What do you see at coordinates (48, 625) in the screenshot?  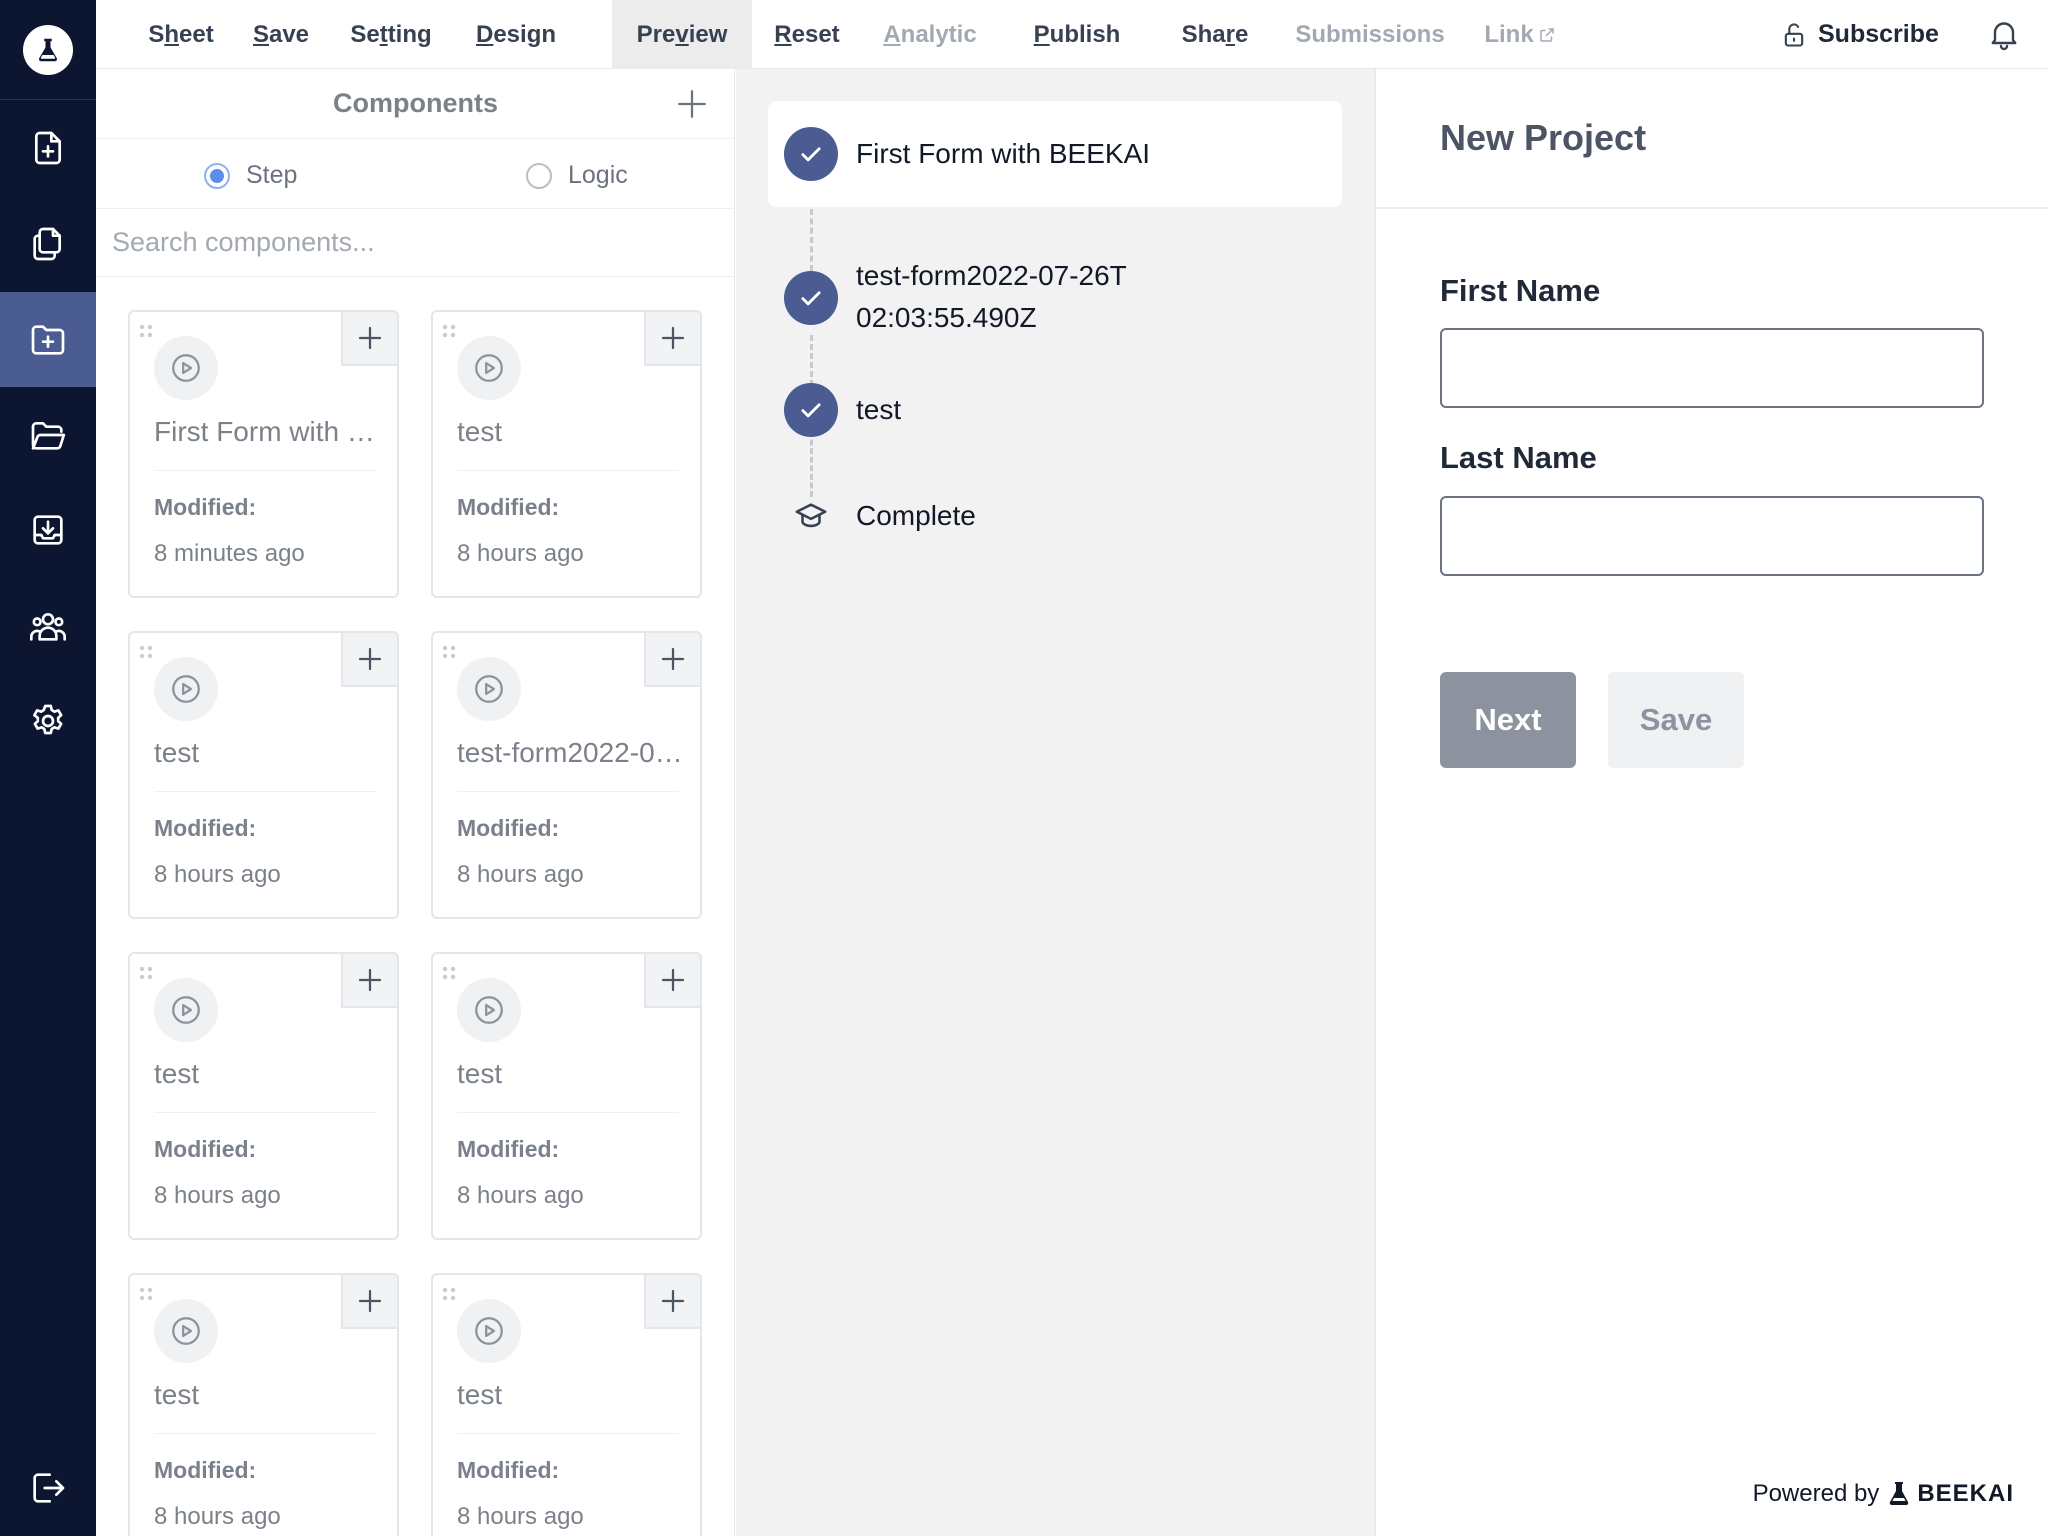 I see `users-nav` at bounding box center [48, 625].